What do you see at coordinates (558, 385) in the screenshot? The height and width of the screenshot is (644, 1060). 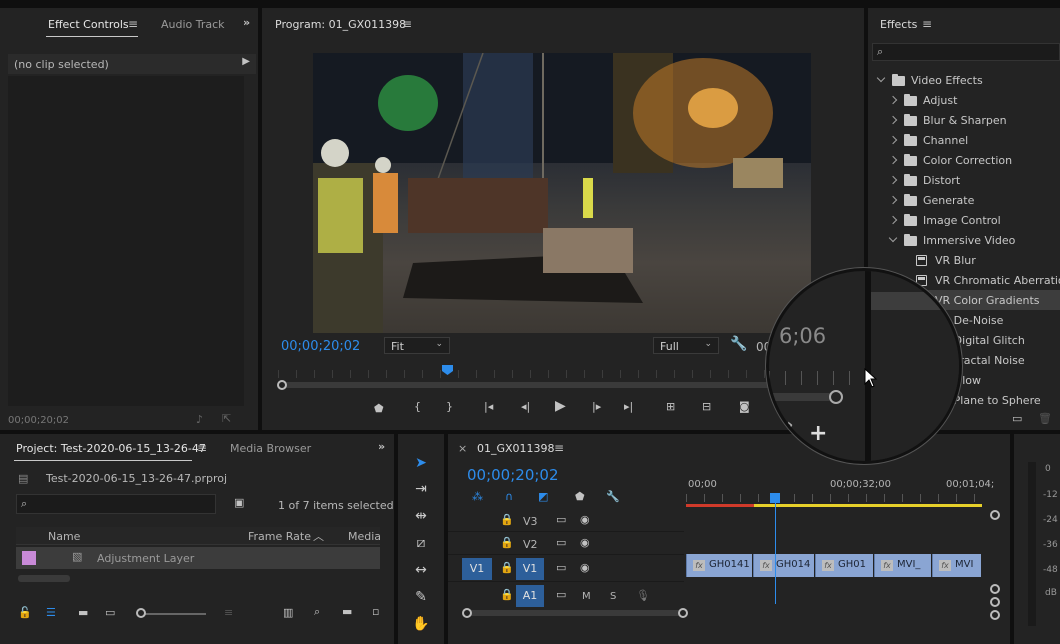 I see `scrub-track` at bounding box center [558, 385].